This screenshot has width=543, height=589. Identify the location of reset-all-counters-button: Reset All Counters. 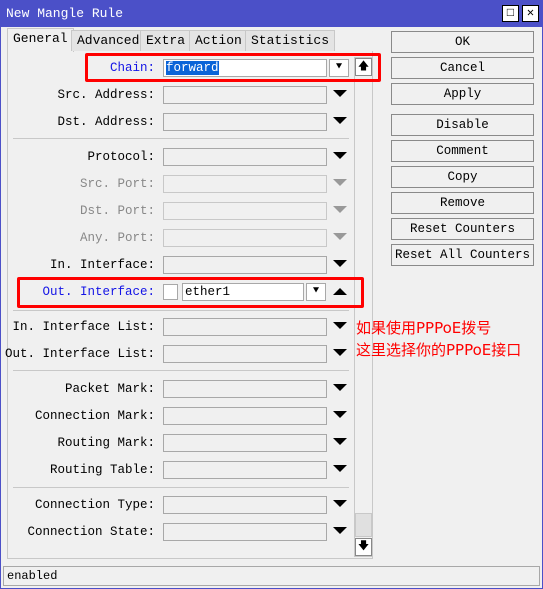
(462, 255).